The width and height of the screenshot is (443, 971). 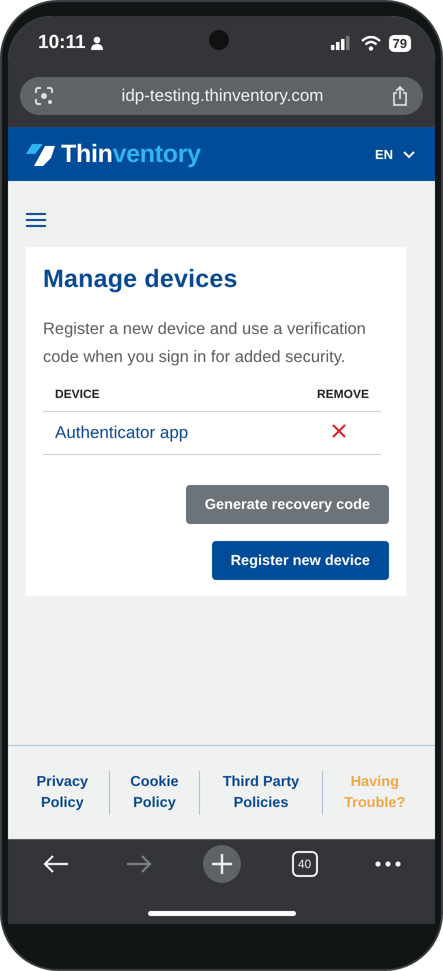 What do you see at coordinates (62, 43) in the screenshot?
I see `clock-time: 10:11` at bounding box center [62, 43].